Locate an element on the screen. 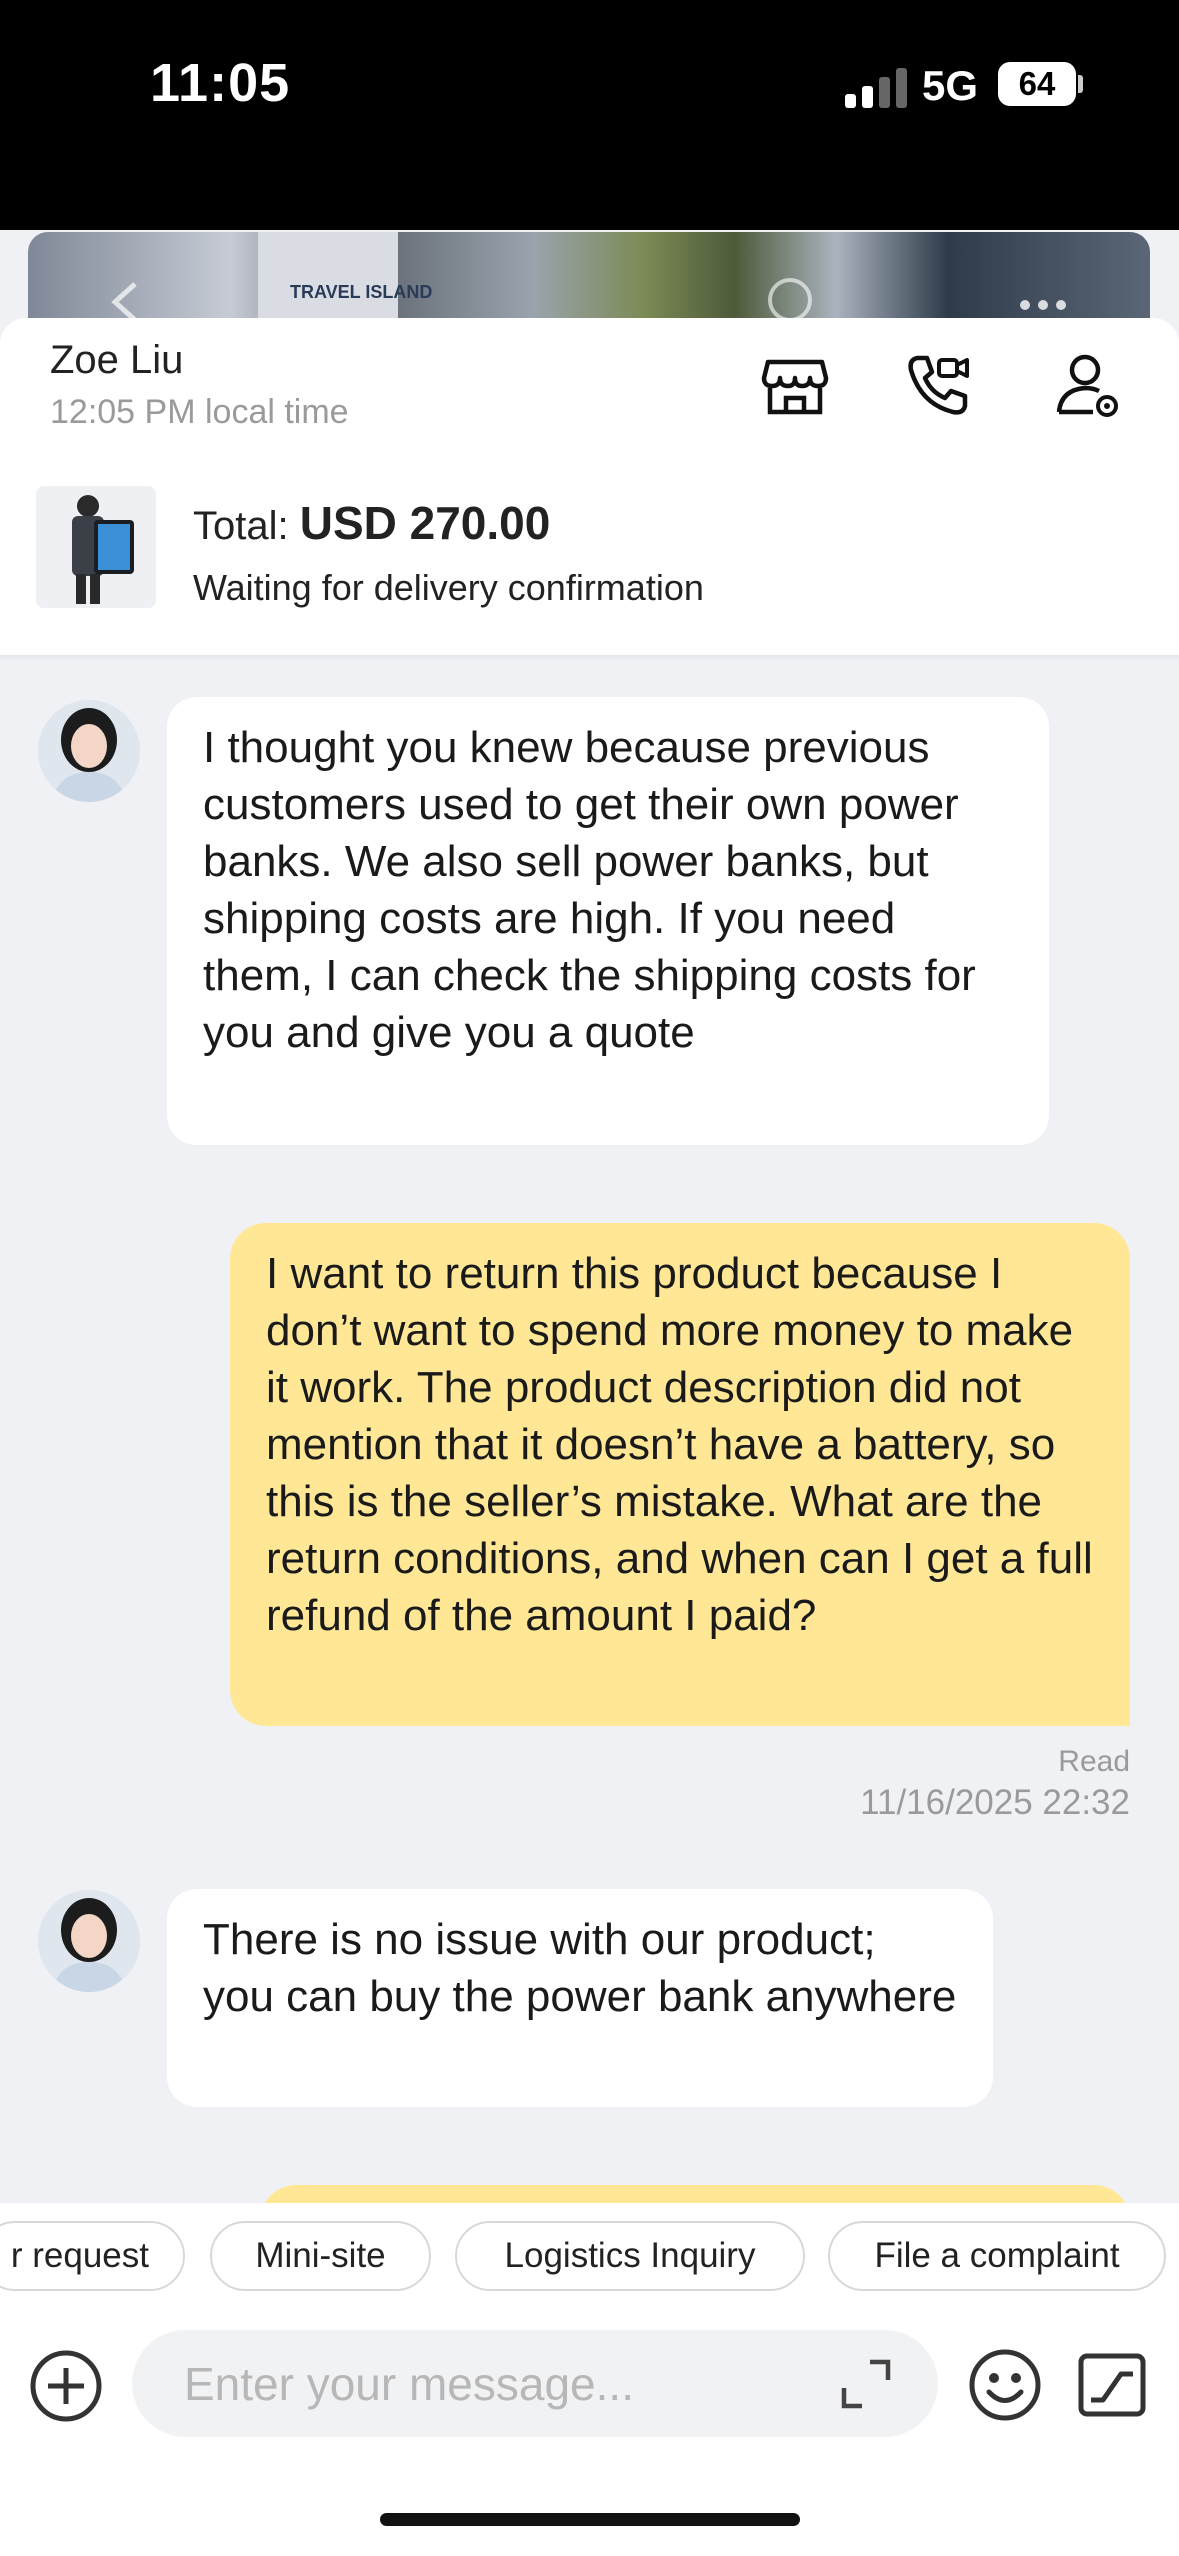 This screenshot has height=2556, width=1179. order-total-value: USD 270.00 is located at coordinates (425, 523).